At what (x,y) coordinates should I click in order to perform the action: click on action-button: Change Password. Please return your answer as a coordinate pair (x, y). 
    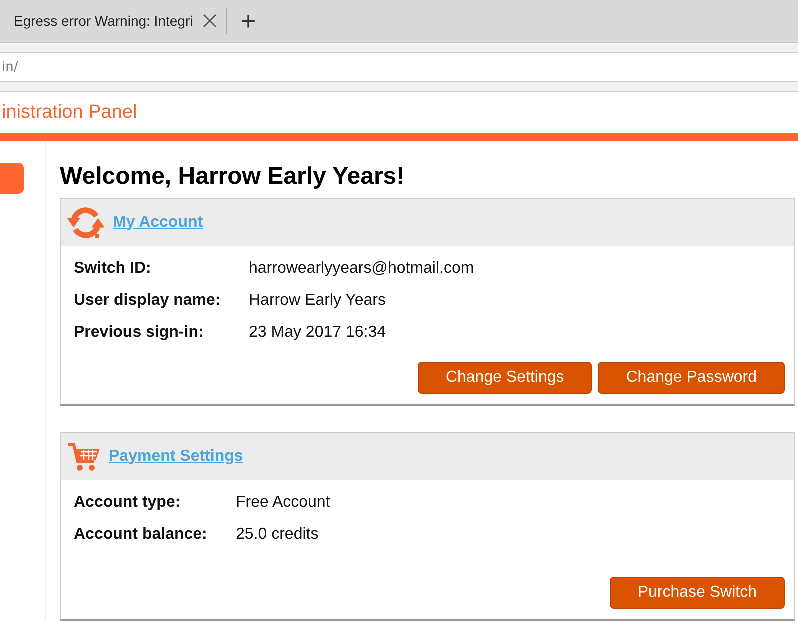
    Looking at the image, I should click on (691, 378).